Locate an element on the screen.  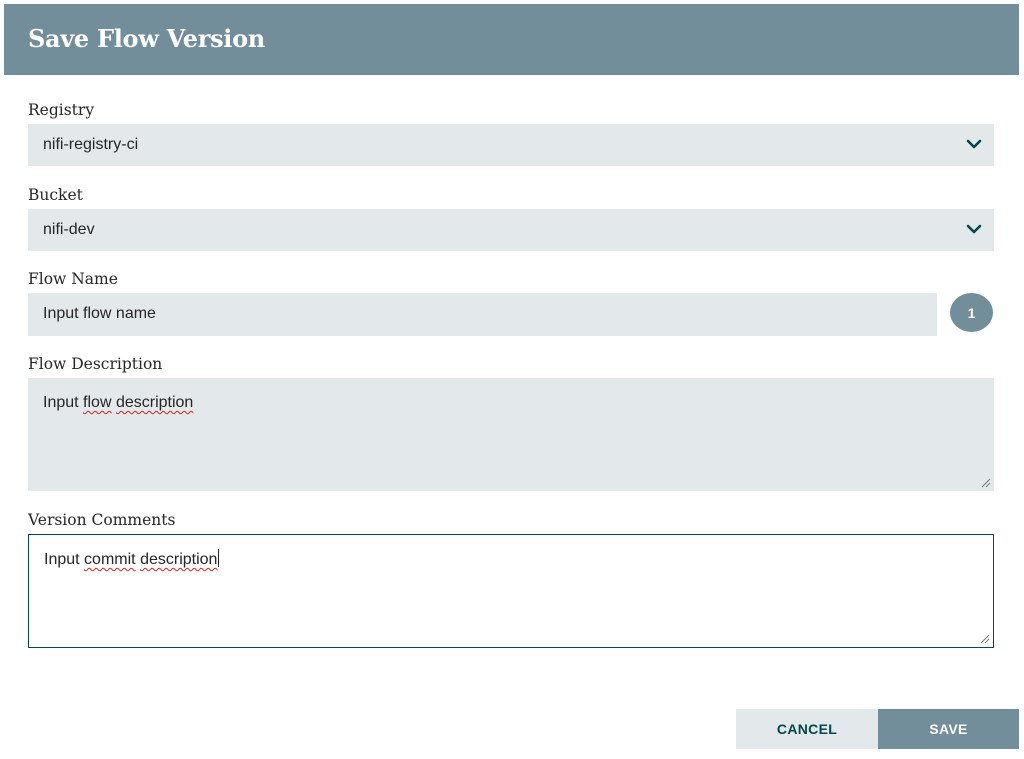
flow-description-label: Flow Description is located at coordinates (95, 364).